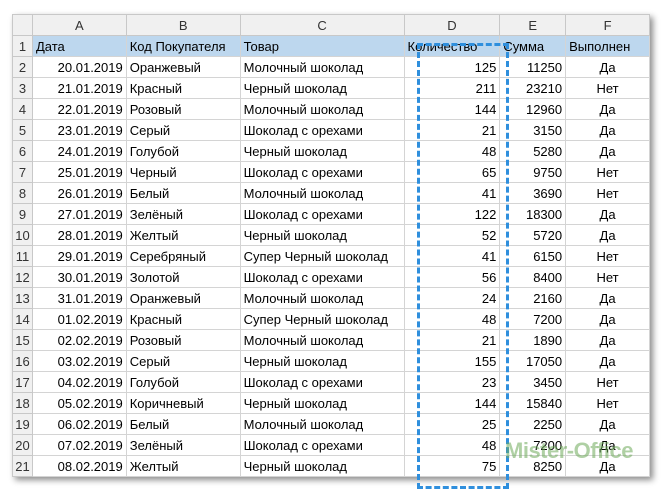  What do you see at coordinates (452, 172) in the screenshot?
I see `cell: 65` at bounding box center [452, 172].